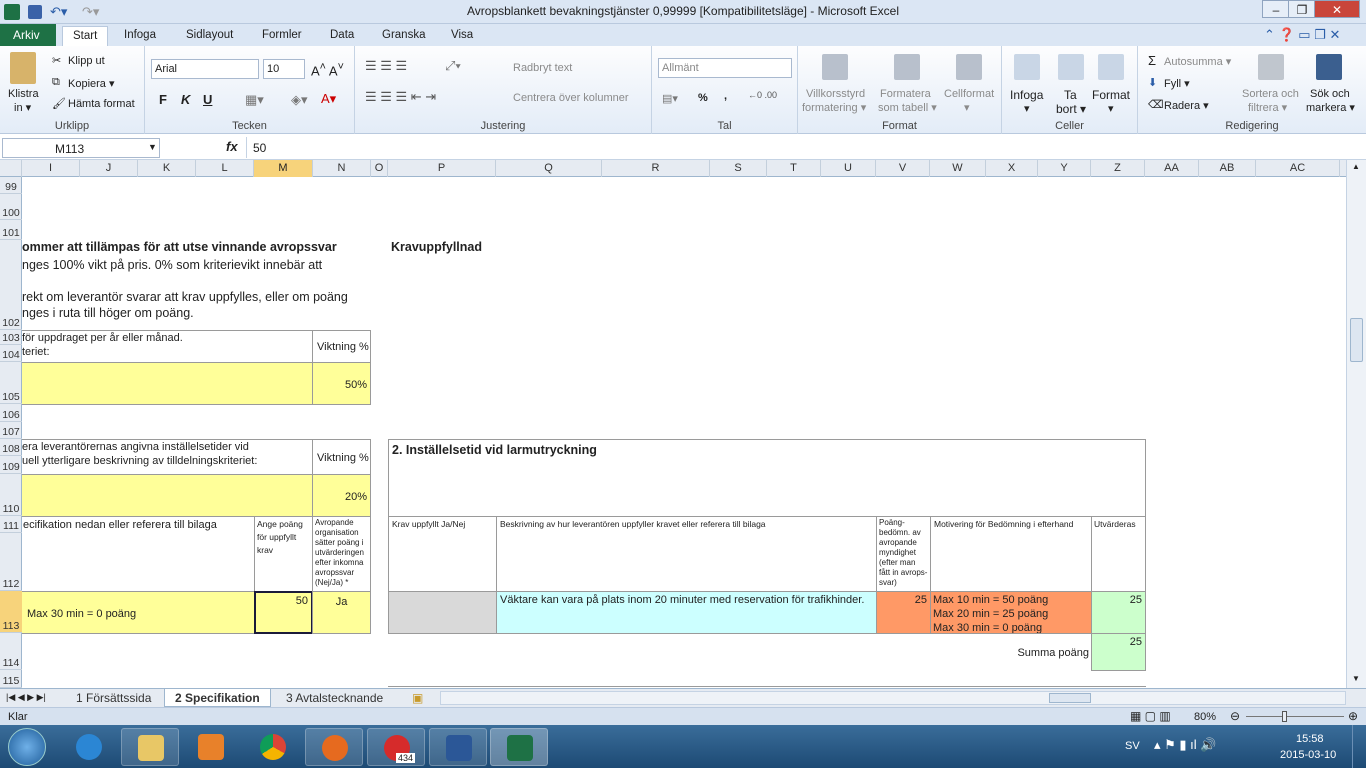 The height and width of the screenshot is (768, 1366). I want to click on cell-p113, so click(442, 612).